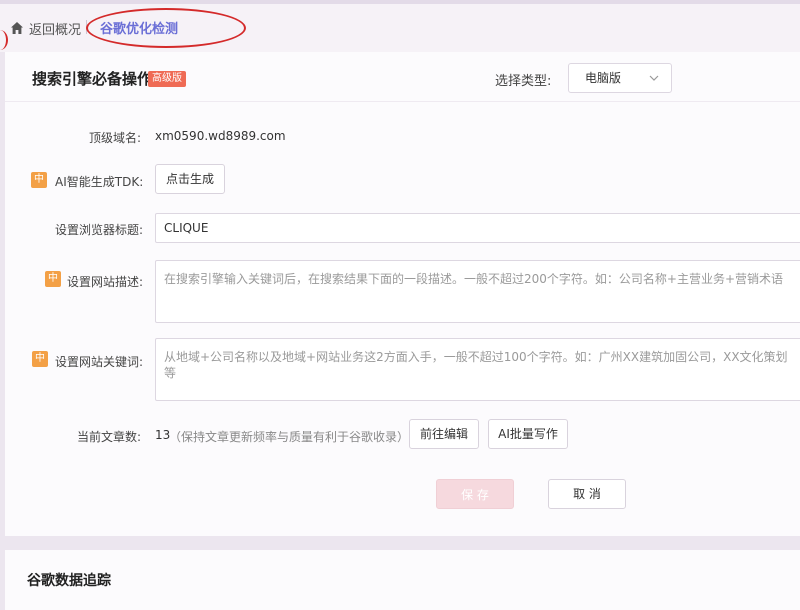  What do you see at coordinates (603, 78) in the screenshot?
I see `device-type-value: 电脑版` at bounding box center [603, 78].